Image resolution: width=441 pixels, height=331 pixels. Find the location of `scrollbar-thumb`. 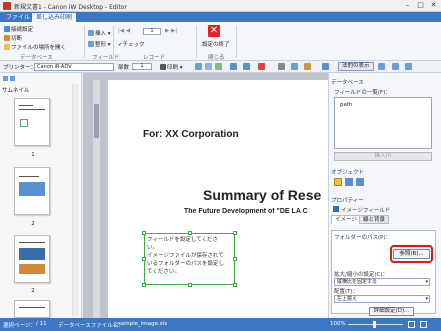

scrollbar-thumb is located at coordinates (96, 121).